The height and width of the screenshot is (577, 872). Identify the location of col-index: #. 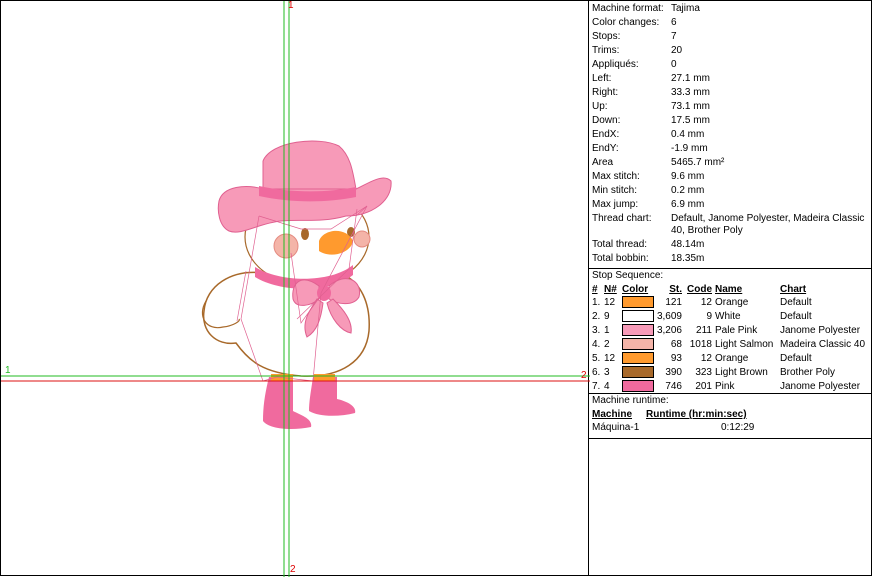
(595, 289).